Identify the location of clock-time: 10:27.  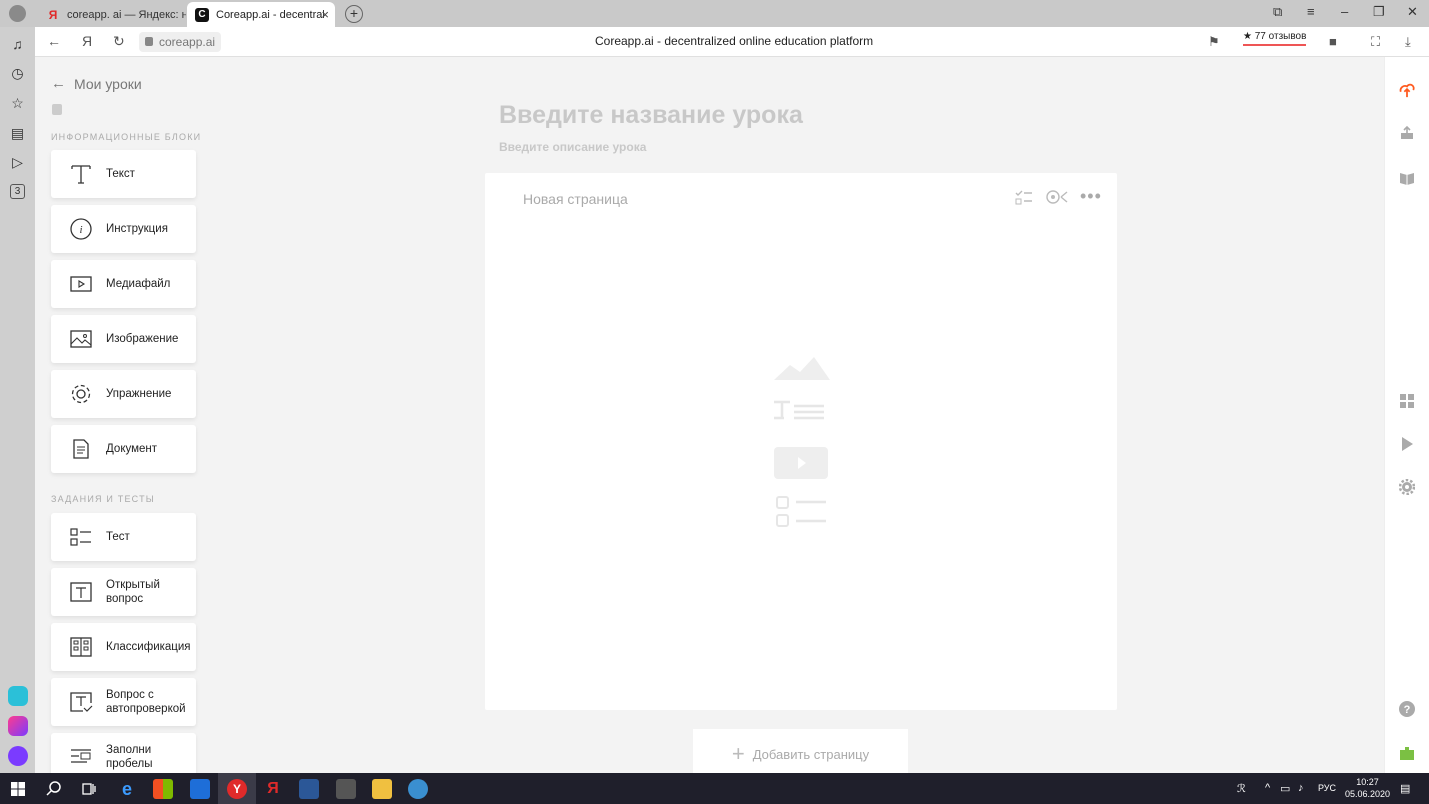
(1367, 782).